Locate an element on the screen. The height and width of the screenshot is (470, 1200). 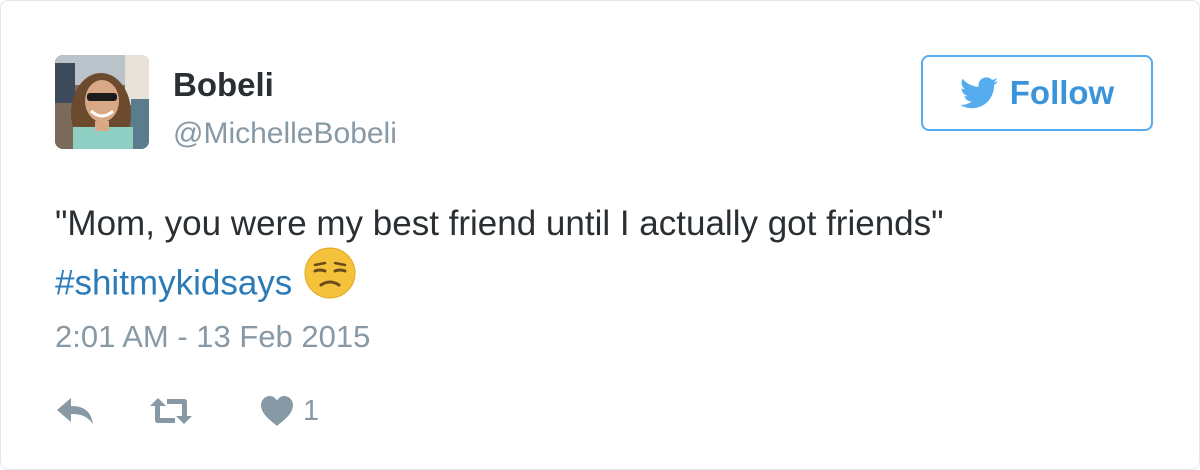
retweet-button is located at coordinates (204, 411).